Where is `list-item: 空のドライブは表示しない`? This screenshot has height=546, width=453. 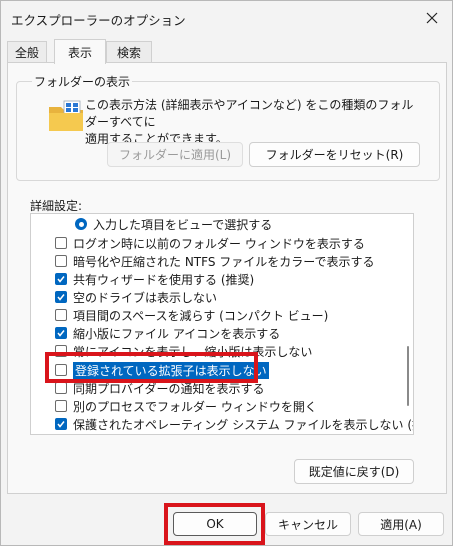
list-item: 空のドライブは表示しない is located at coordinates (214, 297).